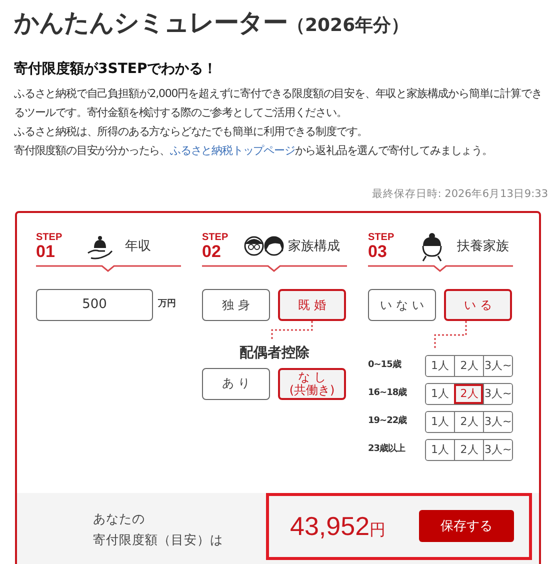 This screenshot has height=564, width=558. What do you see at coordinates (483, 247) in the screenshot?
I see `step-title: 扶養家族` at bounding box center [483, 247].